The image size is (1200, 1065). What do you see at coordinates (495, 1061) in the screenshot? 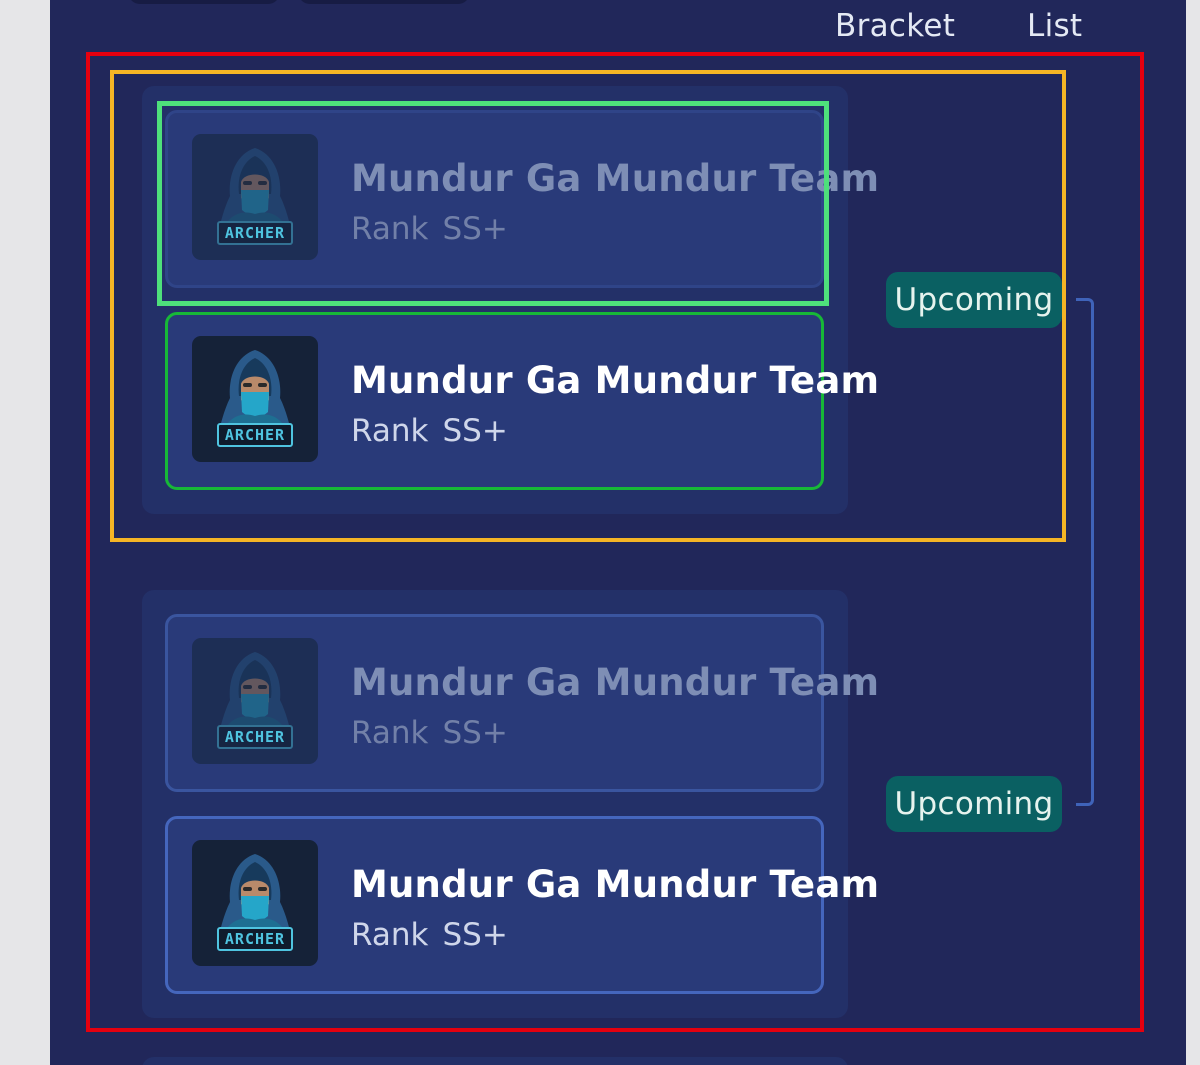
I see `match-card` at bounding box center [495, 1061].